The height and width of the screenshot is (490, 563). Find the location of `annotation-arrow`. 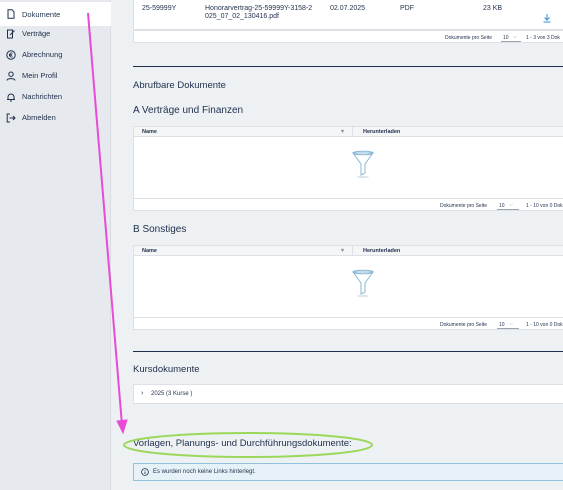

annotation-arrow is located at coordinates (105, 219).